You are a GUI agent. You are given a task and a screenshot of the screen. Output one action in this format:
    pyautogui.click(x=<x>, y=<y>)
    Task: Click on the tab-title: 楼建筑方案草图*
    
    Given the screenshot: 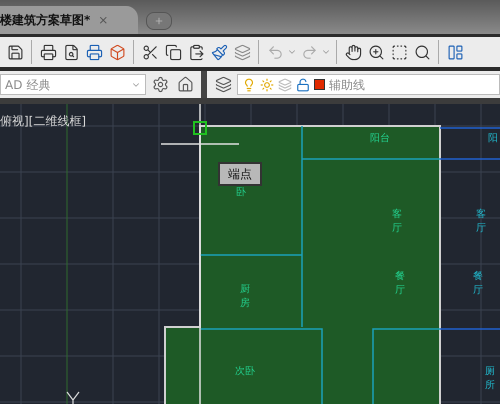 What is the action you would take?
    pyautogui.click(x=45, y=20)
    